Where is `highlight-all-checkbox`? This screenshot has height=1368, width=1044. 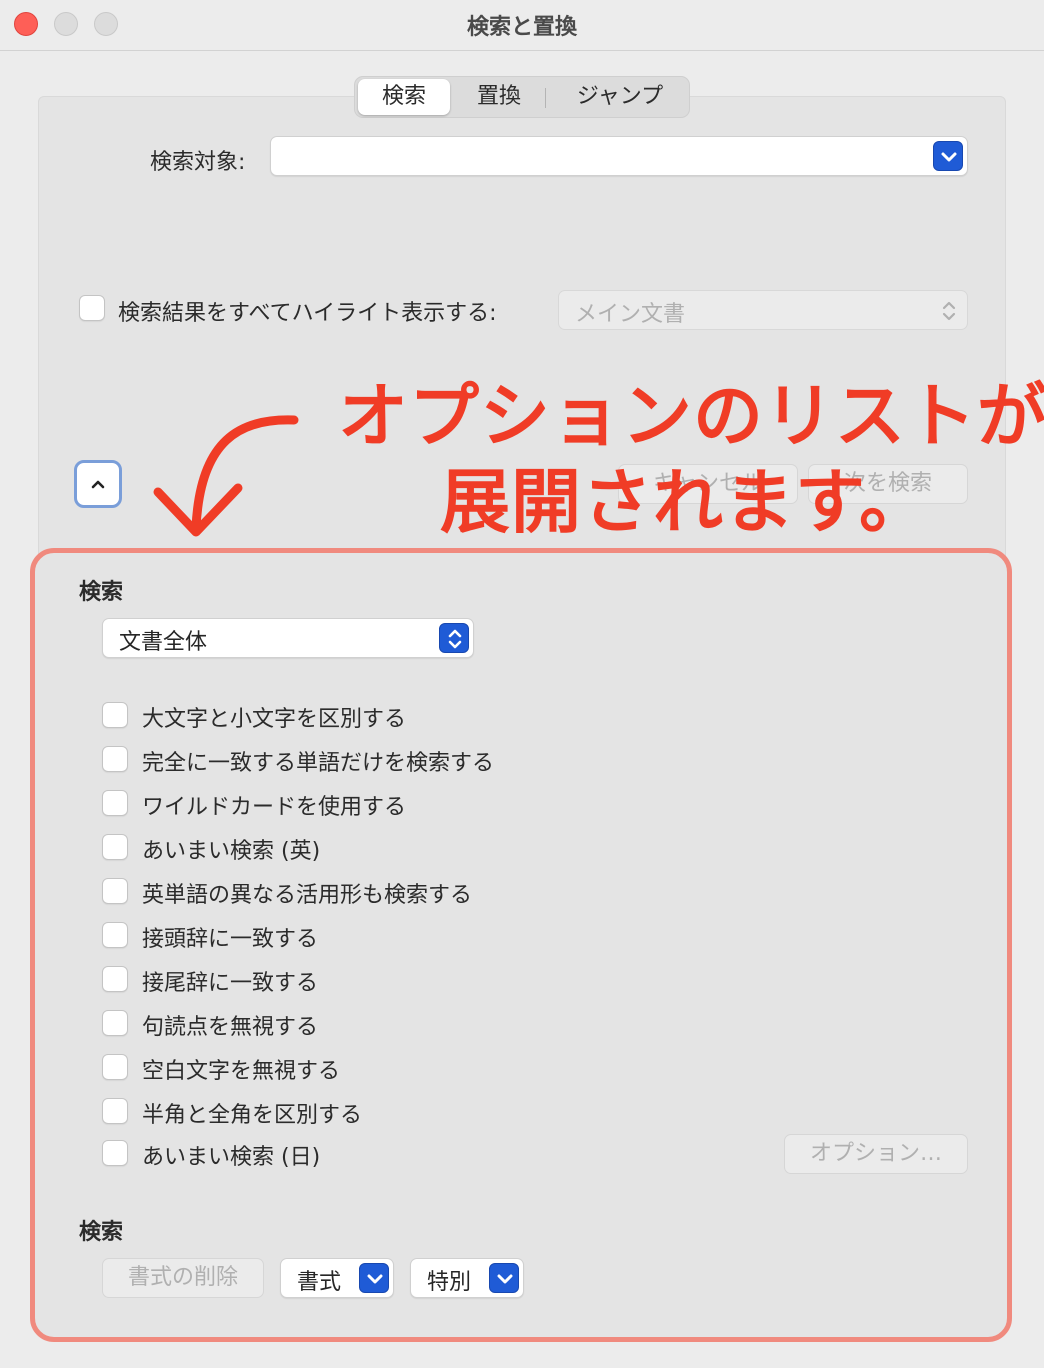 highlight-all-checkbox is located at coordinates (92, 308).